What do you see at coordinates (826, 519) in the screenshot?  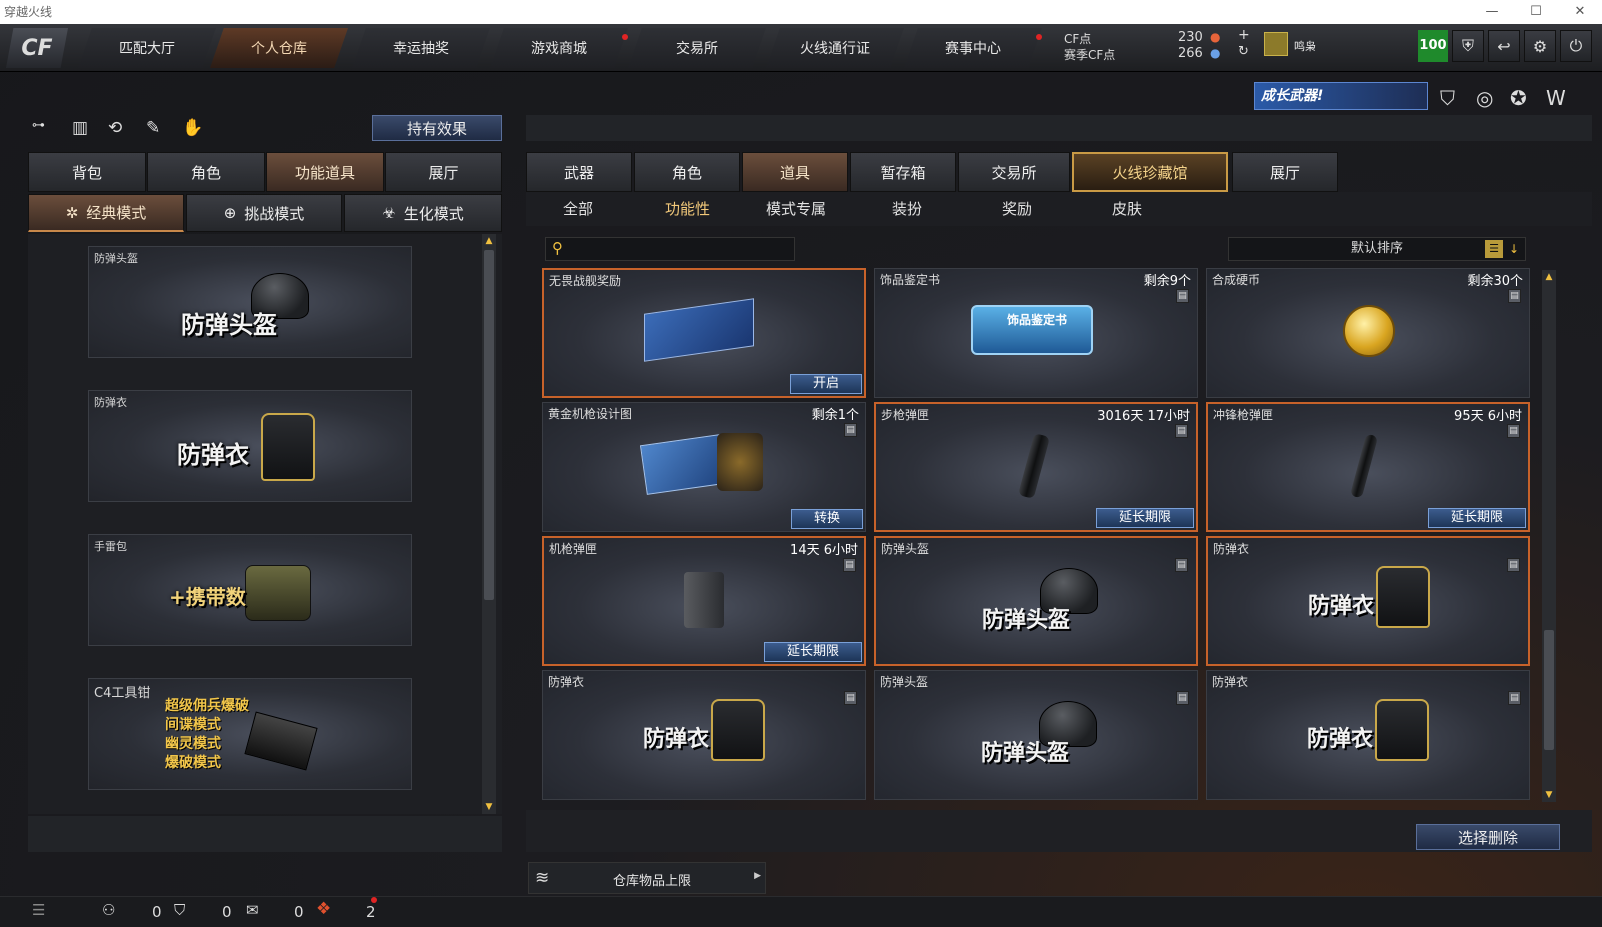 I see `convert-button: 转换` at bounding box center [826, 519].